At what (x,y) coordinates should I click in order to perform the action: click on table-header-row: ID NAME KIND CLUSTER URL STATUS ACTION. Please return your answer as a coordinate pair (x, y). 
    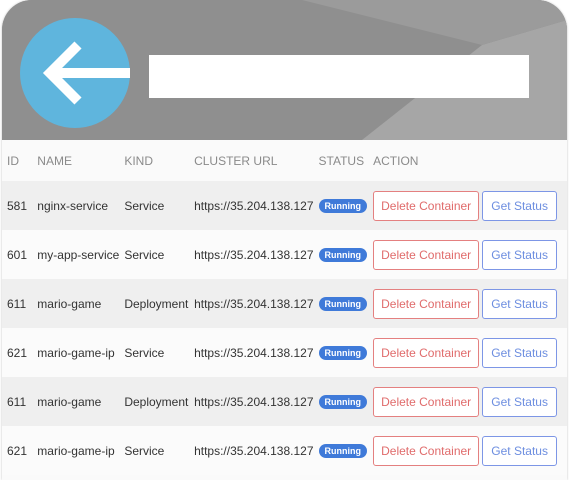
    Looking at the image, I should click on (284, 160).